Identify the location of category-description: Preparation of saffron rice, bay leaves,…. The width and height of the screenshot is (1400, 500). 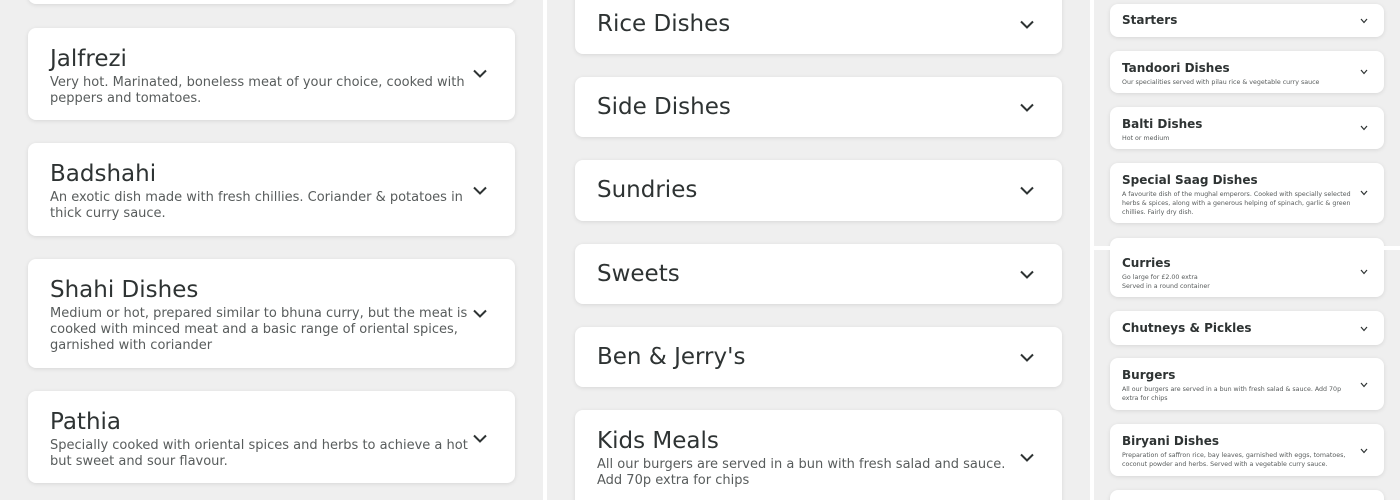
(1234, 460).